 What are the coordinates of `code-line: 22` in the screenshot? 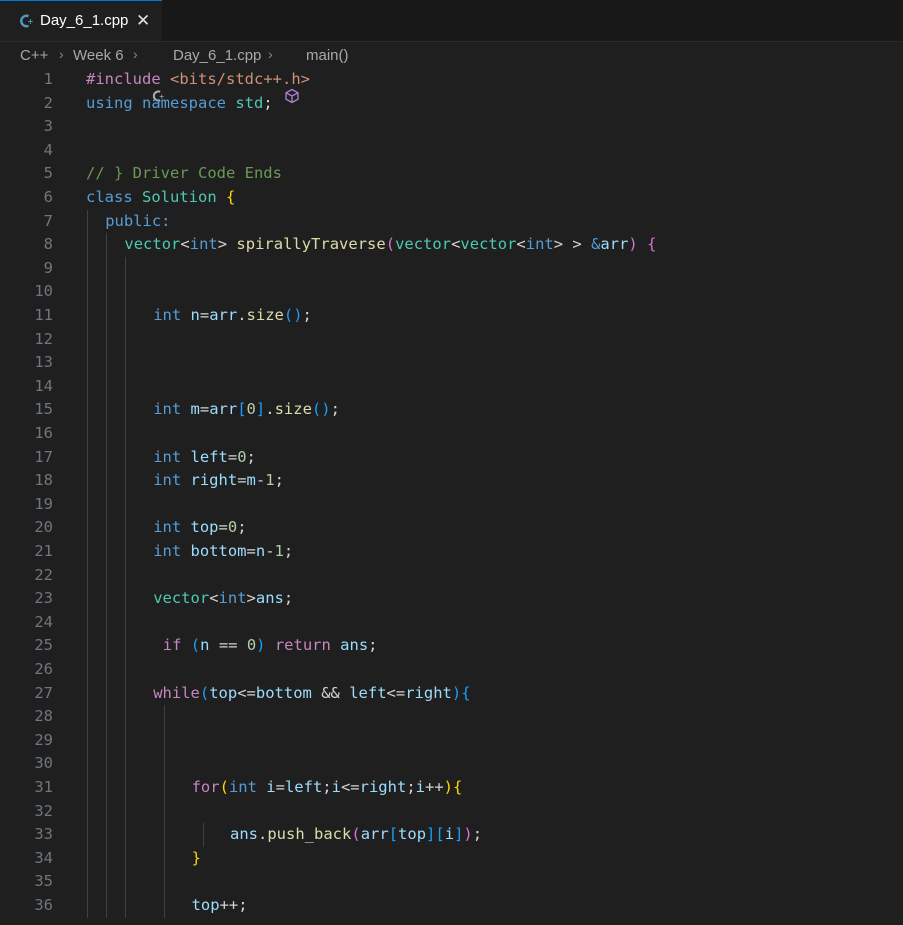 It's located at (451, 576).